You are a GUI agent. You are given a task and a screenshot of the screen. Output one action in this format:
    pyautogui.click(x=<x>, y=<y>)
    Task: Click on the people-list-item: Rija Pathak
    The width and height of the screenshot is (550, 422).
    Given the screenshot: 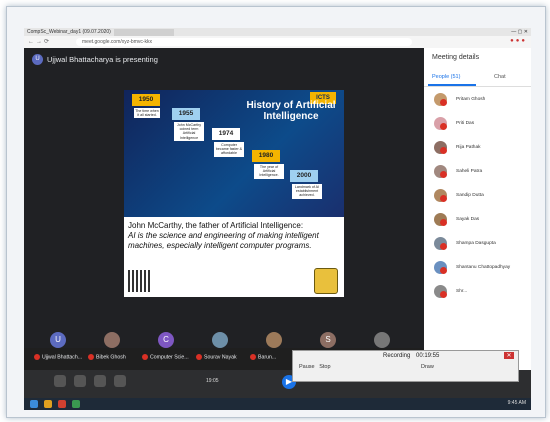 What is the action you would take?
    pyautogui.click(x=479, y=149)
    